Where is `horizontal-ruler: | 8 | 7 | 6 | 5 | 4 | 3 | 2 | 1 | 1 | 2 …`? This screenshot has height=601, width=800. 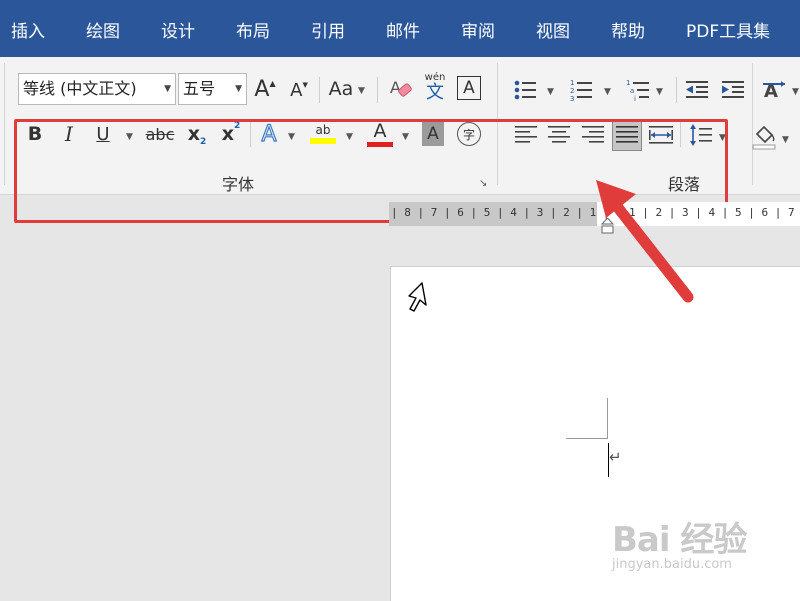 horizontal-ruler: | 8 | 7 | 6 | 5 | 4 | 3 | 2 | 1 | 1 | 2 … is located at coordinates (594, 214).